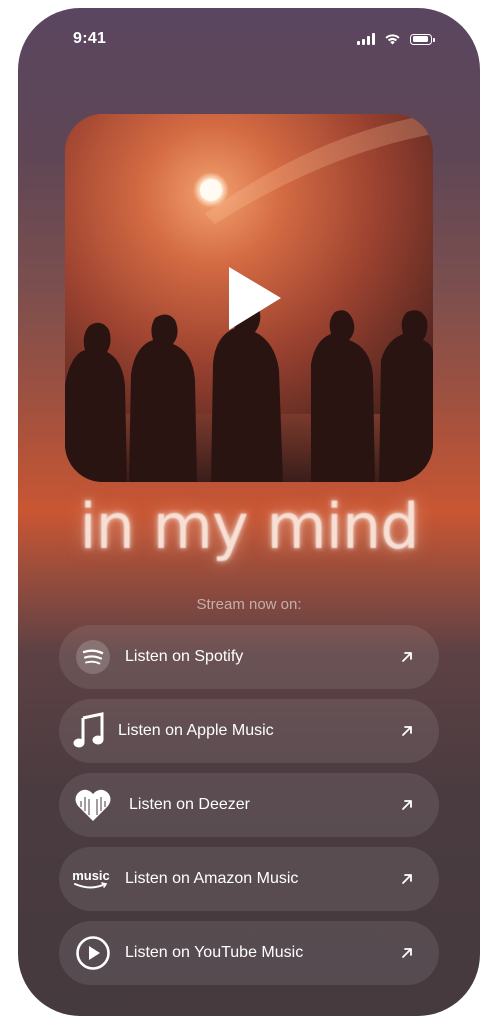 Image resolution: width=498 pixels, height=1024 pixels. What do you see at coordinates (89, 731) in the screenshot?
I see `music-note-icon` at bounding box center [89, 731].